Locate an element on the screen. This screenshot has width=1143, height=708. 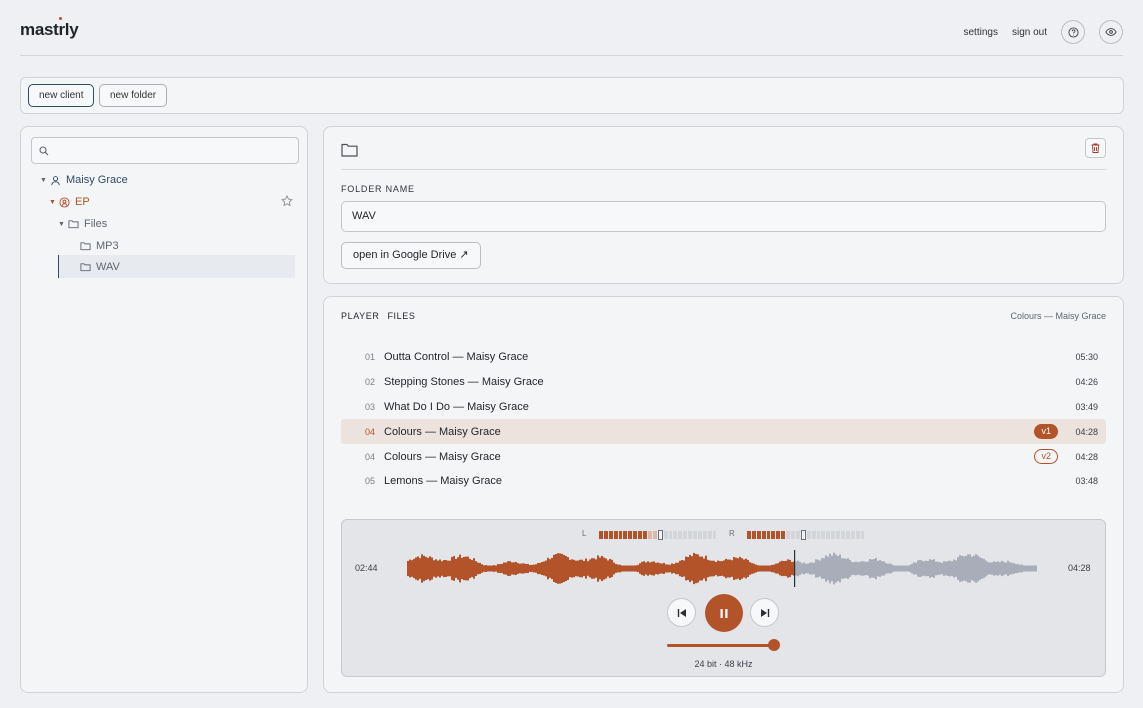
settings-link: settings is located at coordinates (981, 32).